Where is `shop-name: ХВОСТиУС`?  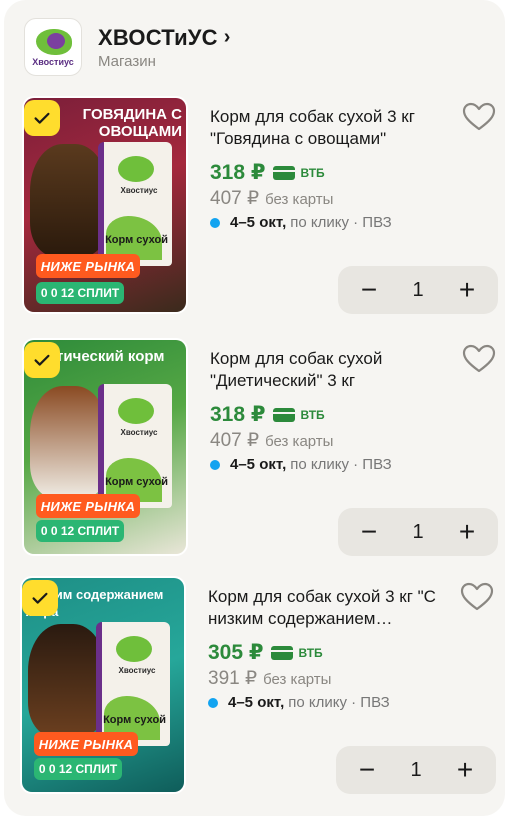
shop-name: ХВОСТиУС is located at coordinates (158, 37).